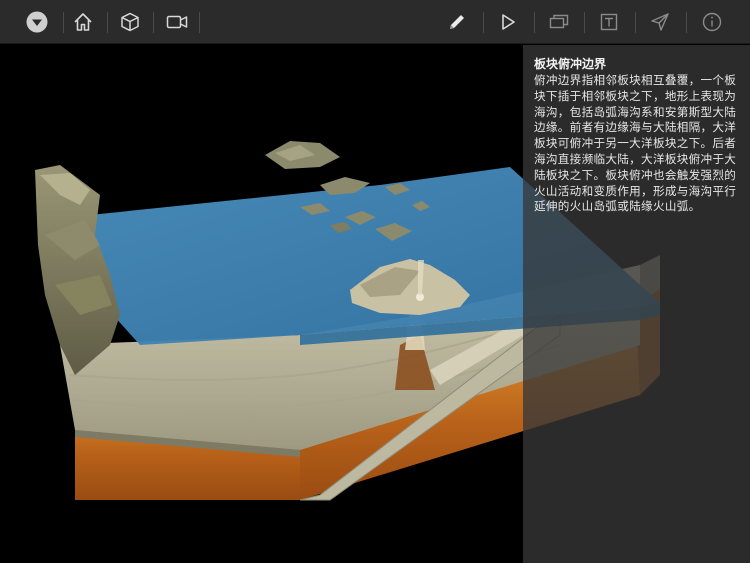 This screenshot has height=563, width=750. Describe the element at coordinates (660, 22) in the screenshot. I see `send-icon` at that location.